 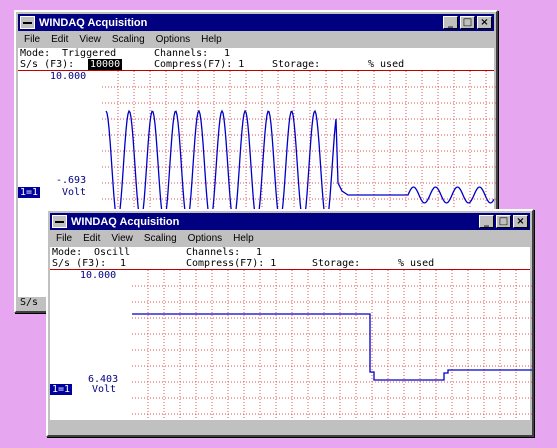 I want to click on sps-value: 1, so click(x=123, y=263).